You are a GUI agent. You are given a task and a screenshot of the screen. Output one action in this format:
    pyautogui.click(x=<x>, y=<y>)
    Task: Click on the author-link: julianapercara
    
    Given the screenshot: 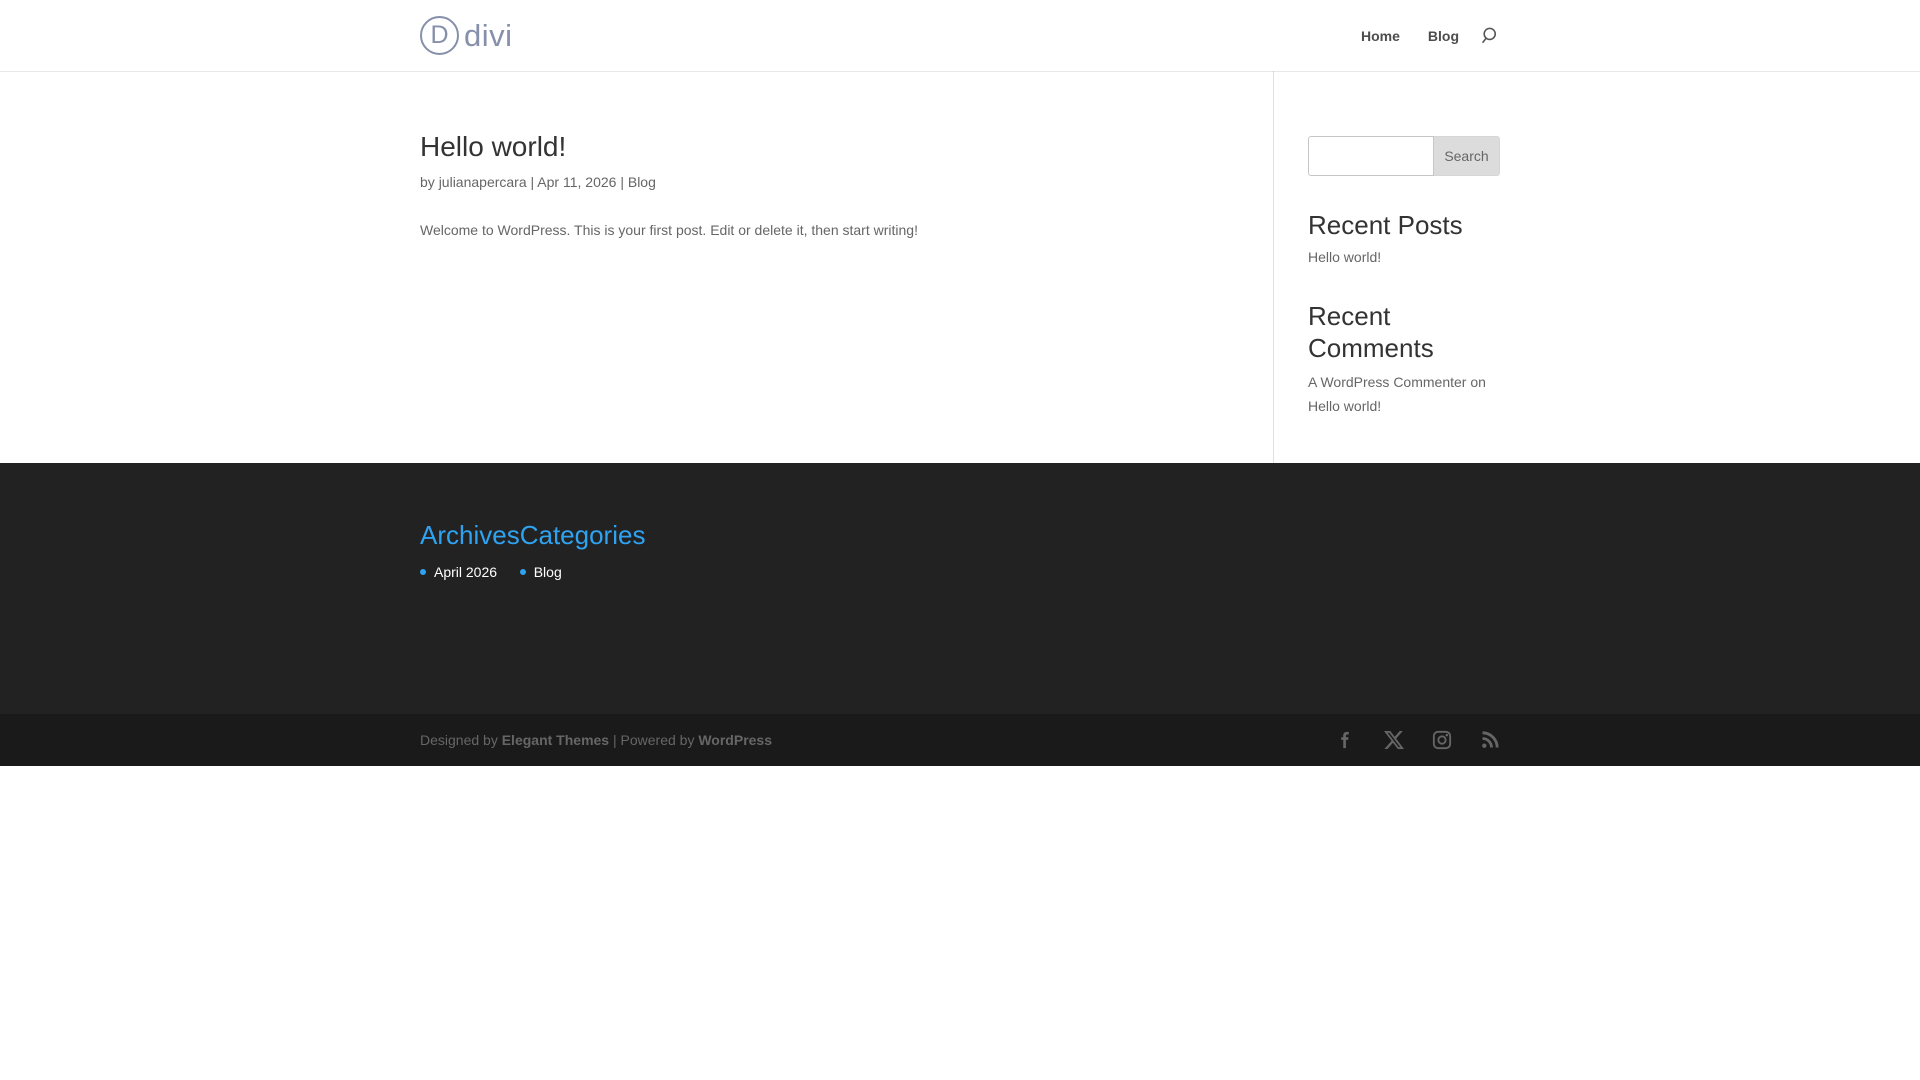 What is the action you would take?
    pyautogui.click(x=483, y=182)
    